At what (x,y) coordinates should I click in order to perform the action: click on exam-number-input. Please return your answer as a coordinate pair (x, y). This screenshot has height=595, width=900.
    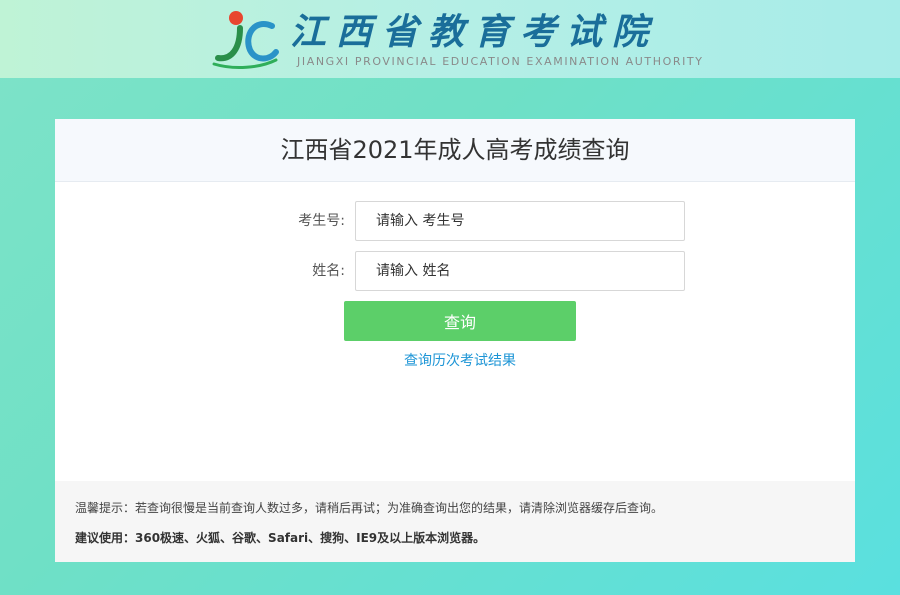
    Looking at the image, I should click on (520, 221).